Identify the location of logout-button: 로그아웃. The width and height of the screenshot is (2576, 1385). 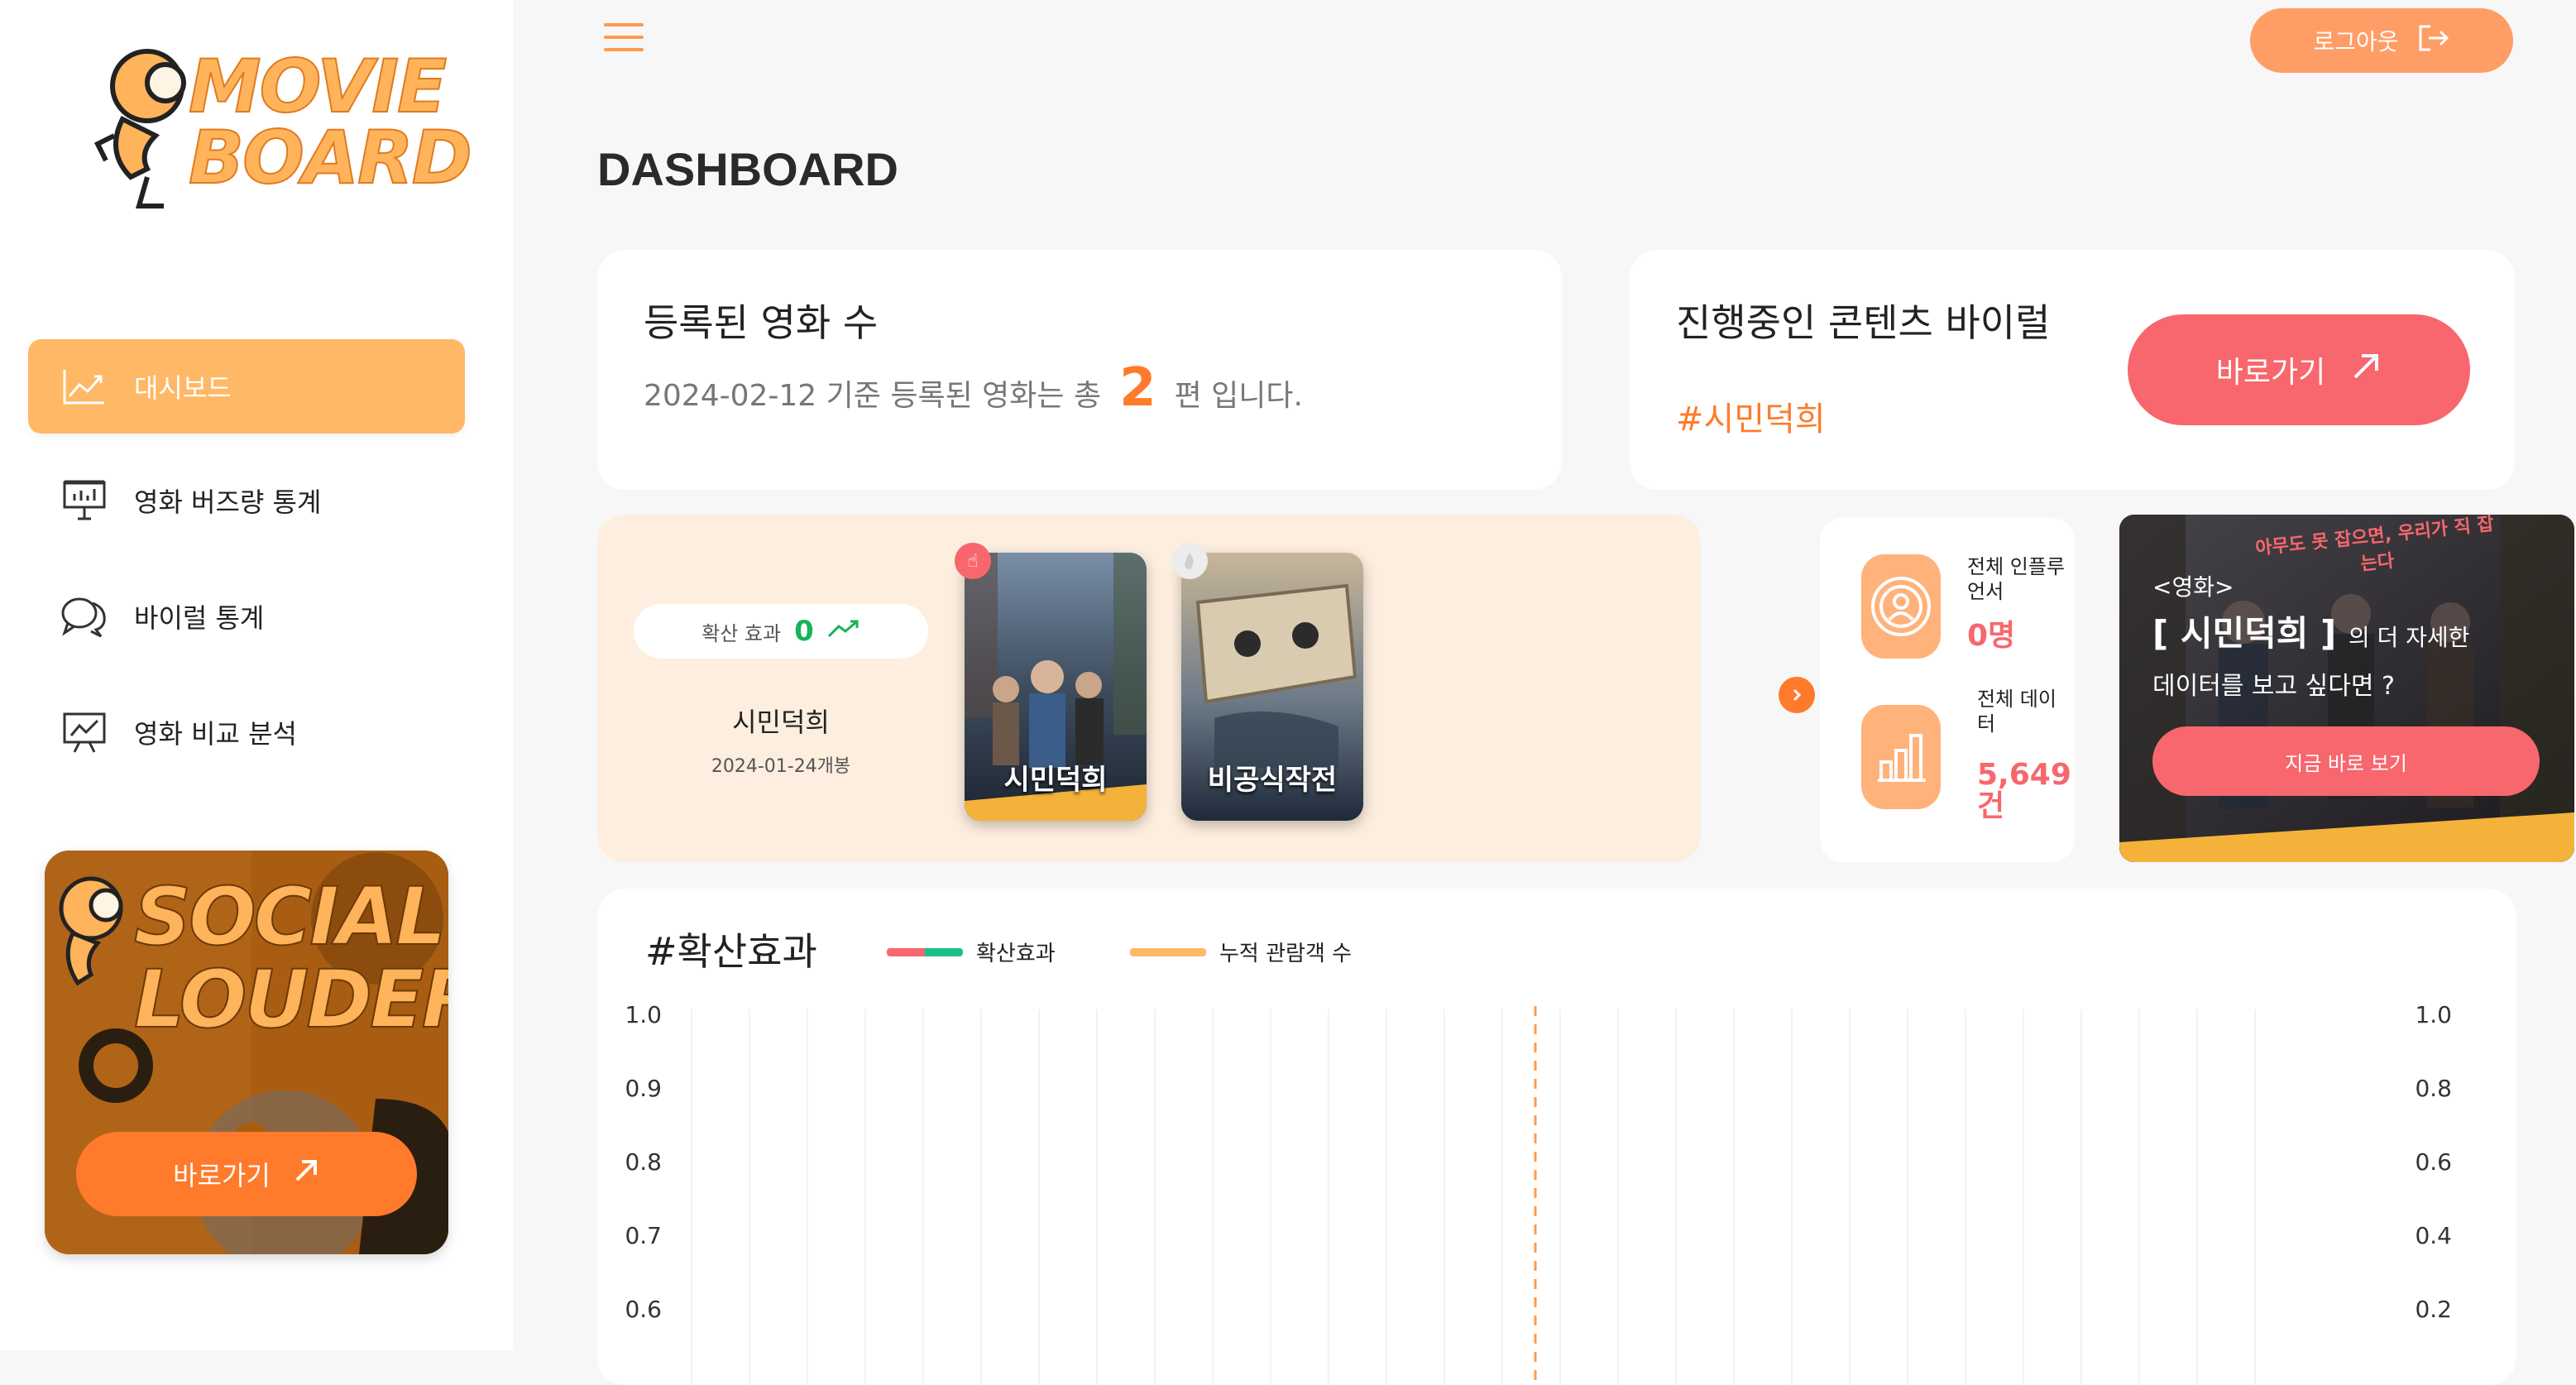
(2381, 41).